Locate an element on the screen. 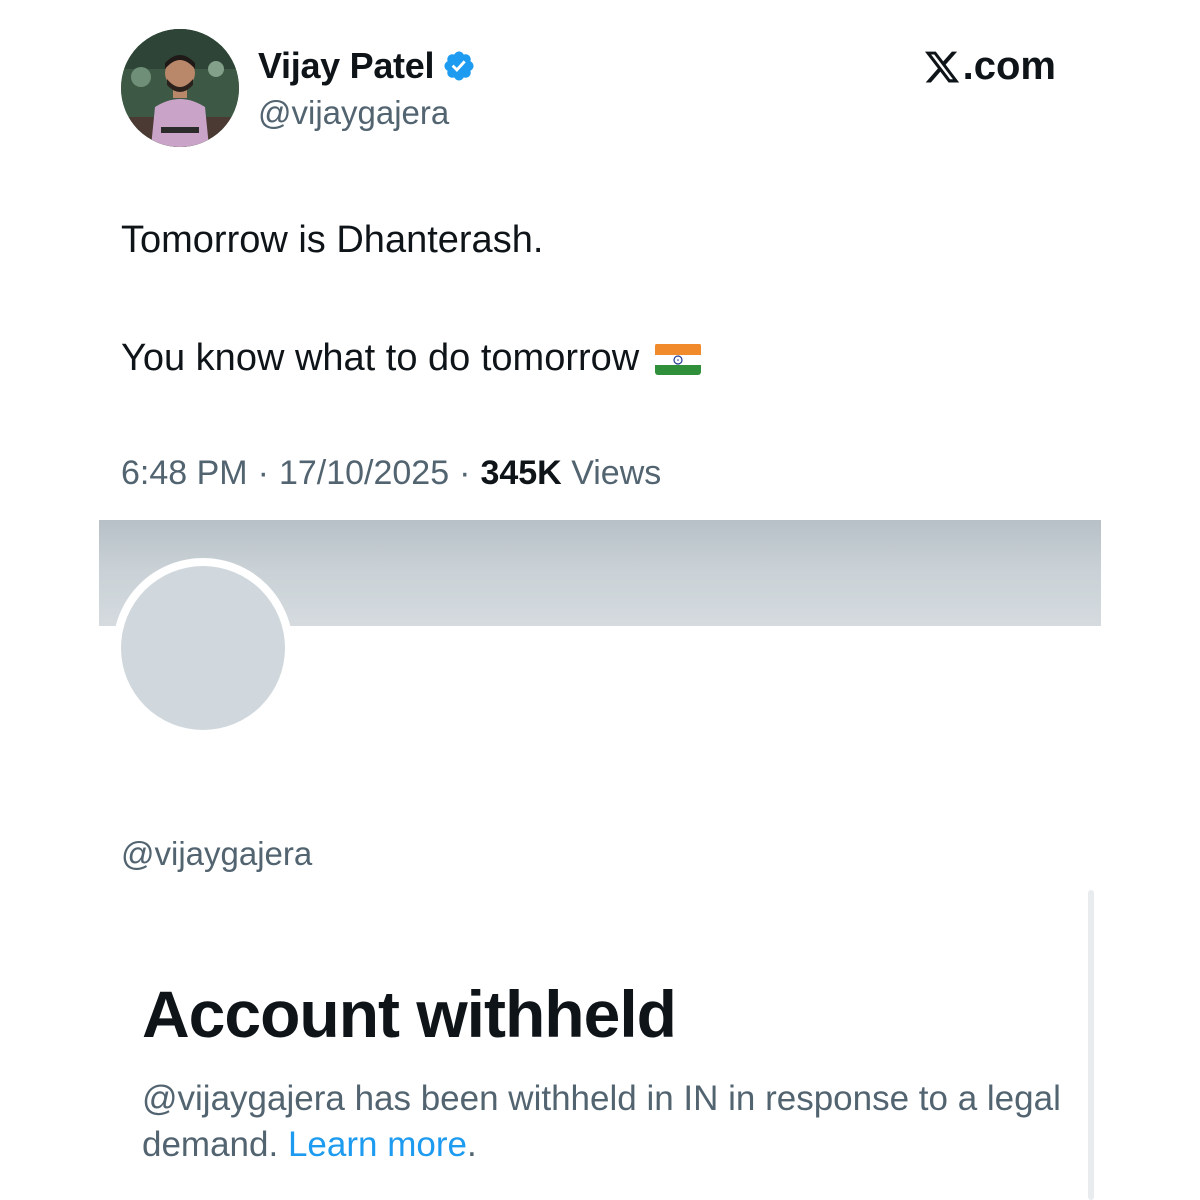 This screenshot has width=1200, height=1200. tweet-date: 17/10/2025 is located at coordinates (364, 473).